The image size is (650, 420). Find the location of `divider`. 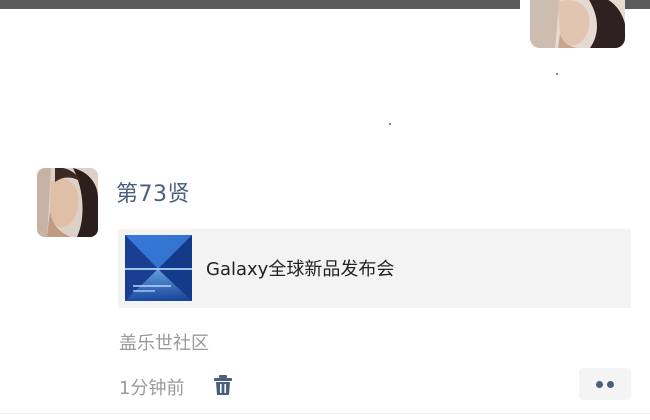

divider is located at coordinates (325, 413).